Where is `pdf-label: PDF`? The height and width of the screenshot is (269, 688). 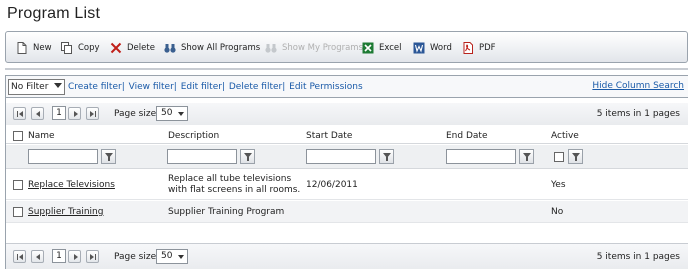
pdf-label: PDF is located at coordinates (487, 48).